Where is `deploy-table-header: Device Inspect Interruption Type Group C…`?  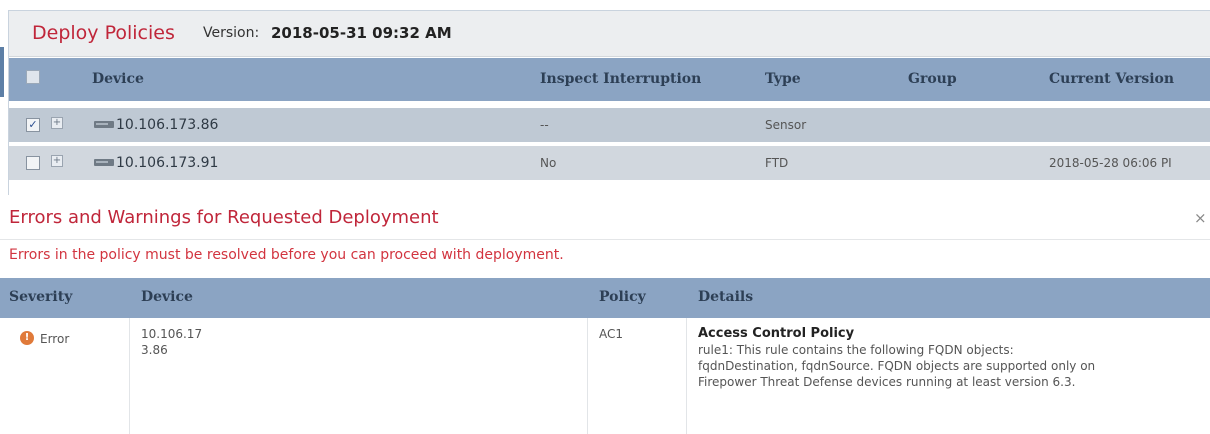
deploy-table-header: Device Inspect Interruption Type Group C… is located at coordinates (609, 79).